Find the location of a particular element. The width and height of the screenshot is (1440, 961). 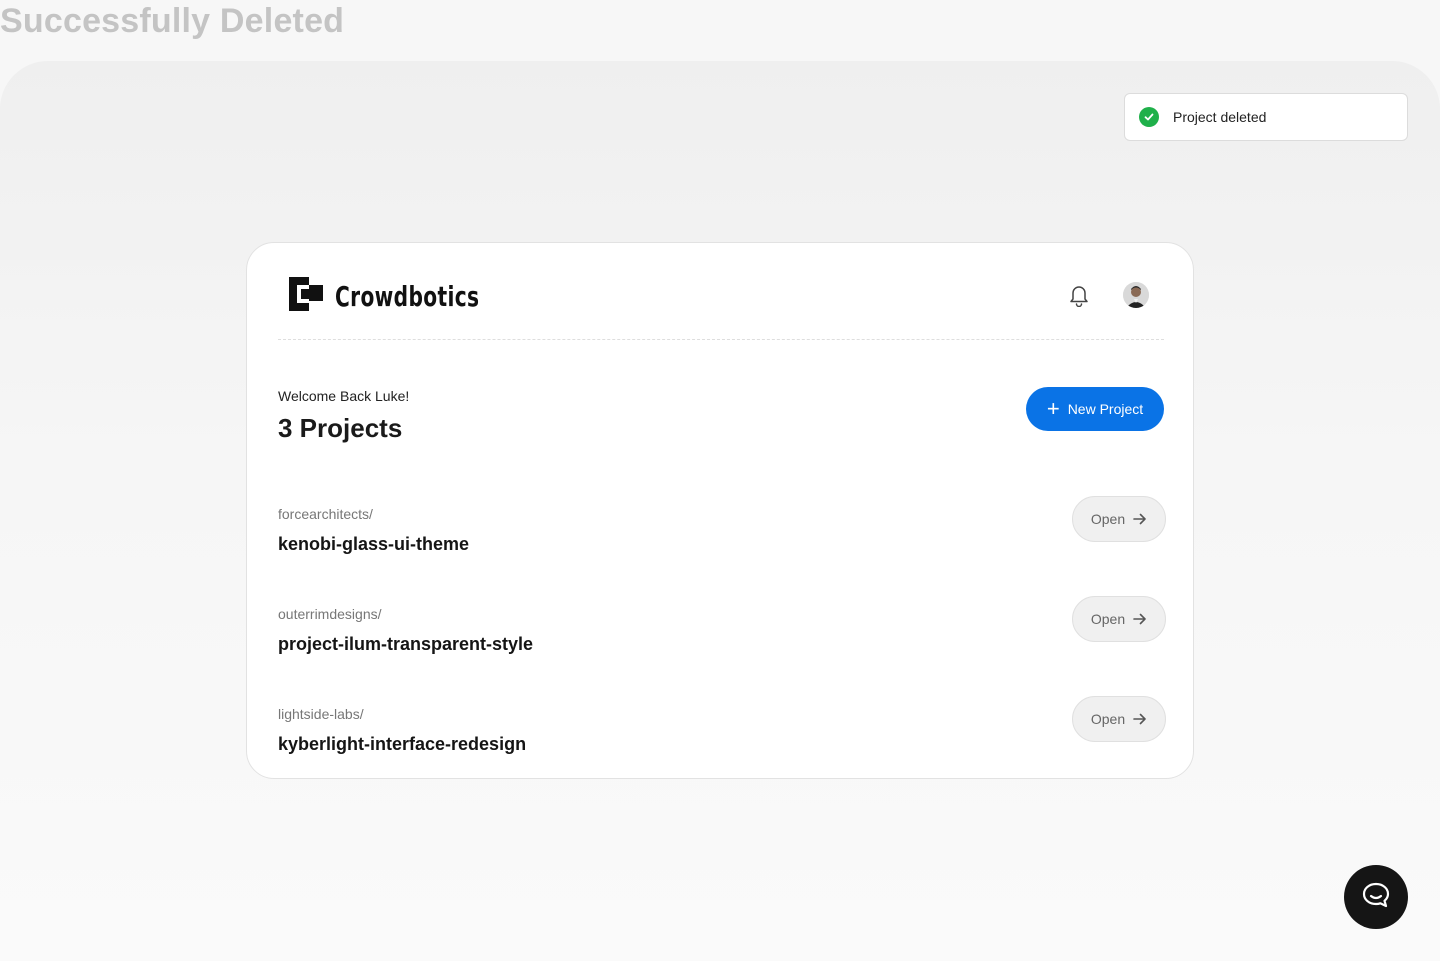

check-circle-icon is located at coordinates (1149, 117).